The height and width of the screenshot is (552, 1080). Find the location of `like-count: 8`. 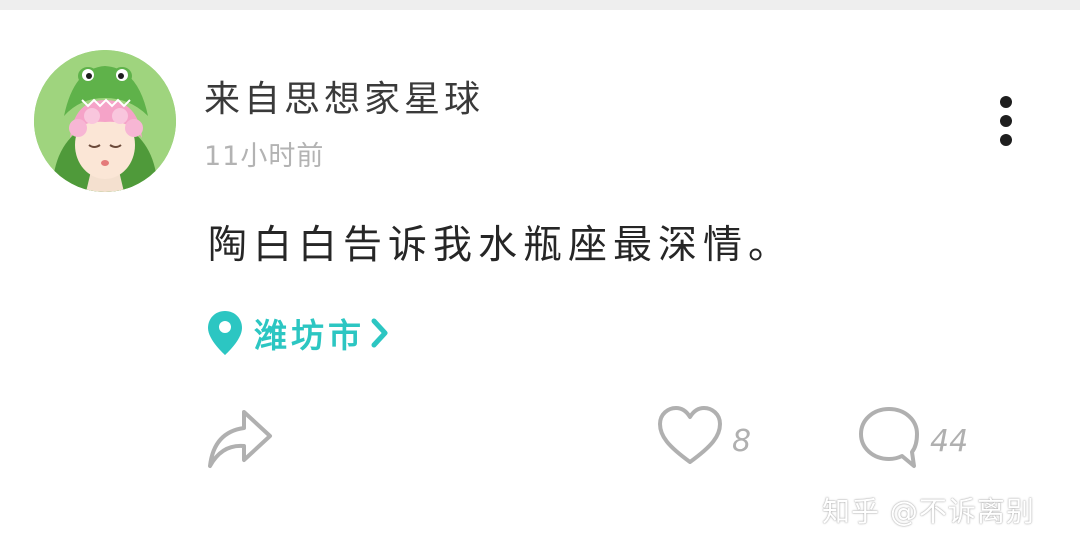

like-count: 8 is located at coordinates (742, 441).